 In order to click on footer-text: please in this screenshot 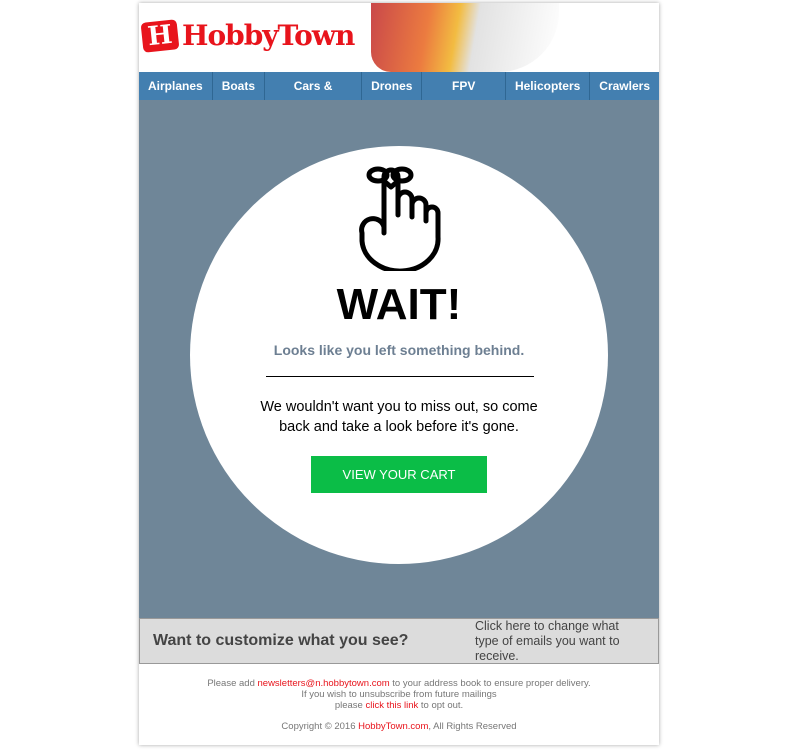, I will do `click(350, 705)`.